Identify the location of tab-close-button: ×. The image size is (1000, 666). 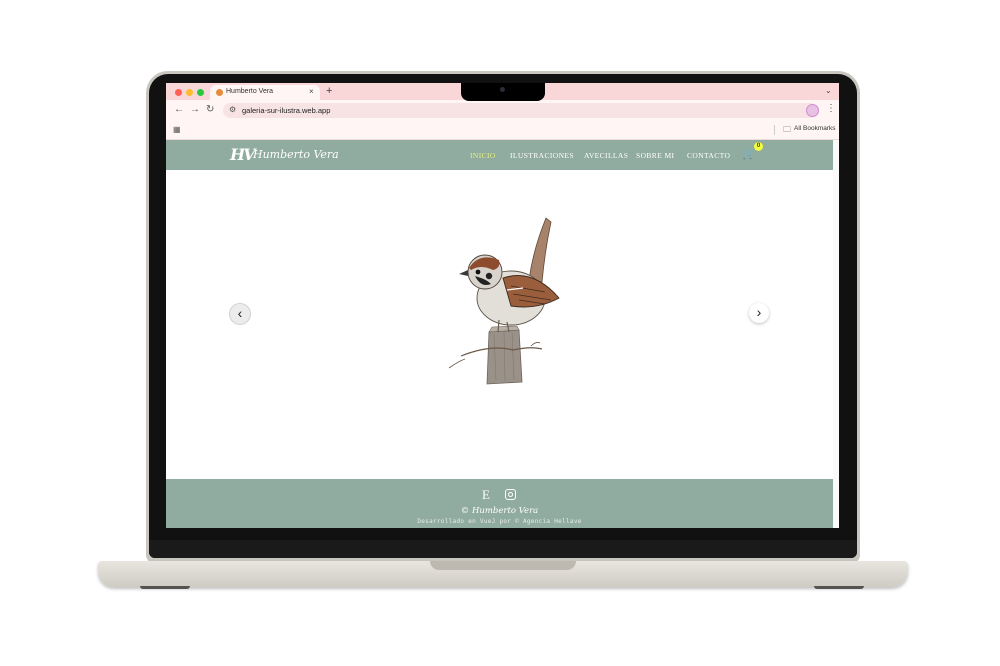
(311, 91).